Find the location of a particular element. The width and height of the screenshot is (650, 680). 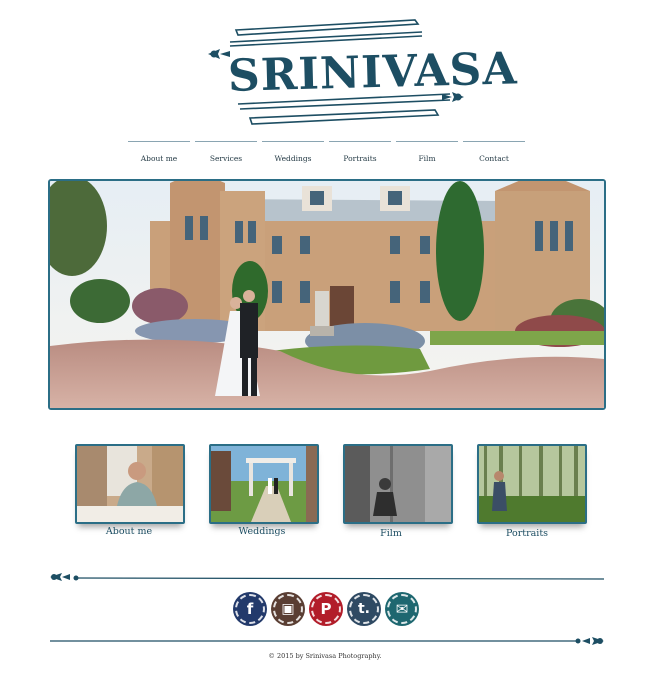

nav-label: Portraits is located at coordinates (360, 158).